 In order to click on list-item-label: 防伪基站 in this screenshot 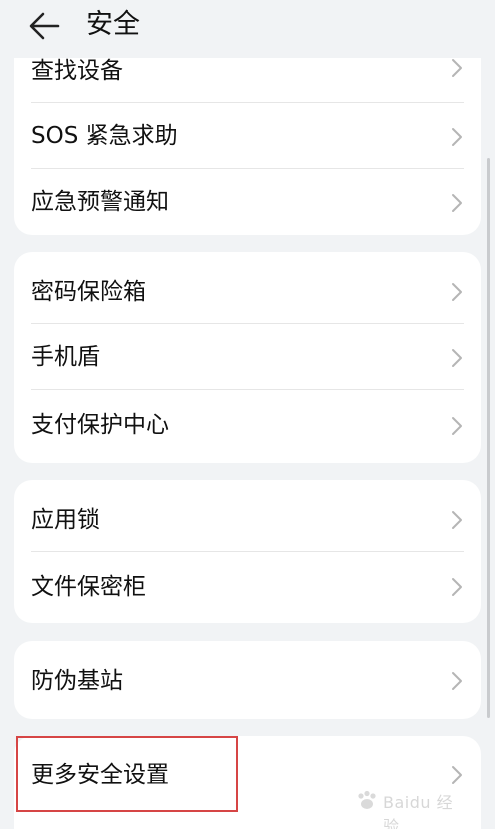, I will do `click(77, 681)`.